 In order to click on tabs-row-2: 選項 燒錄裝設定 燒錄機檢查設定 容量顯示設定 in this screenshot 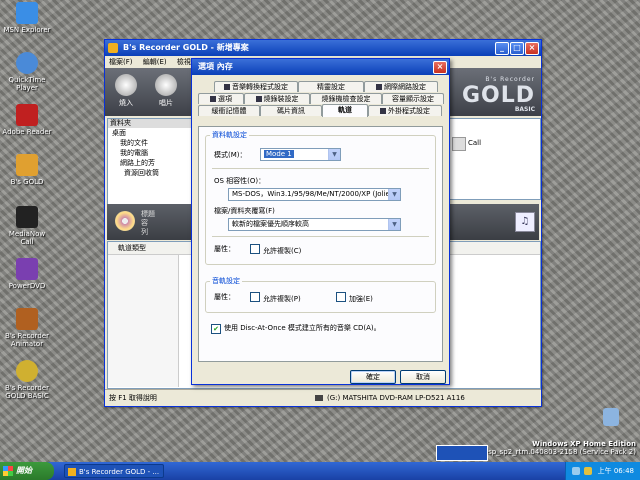, I will do `click(320, 98)`.